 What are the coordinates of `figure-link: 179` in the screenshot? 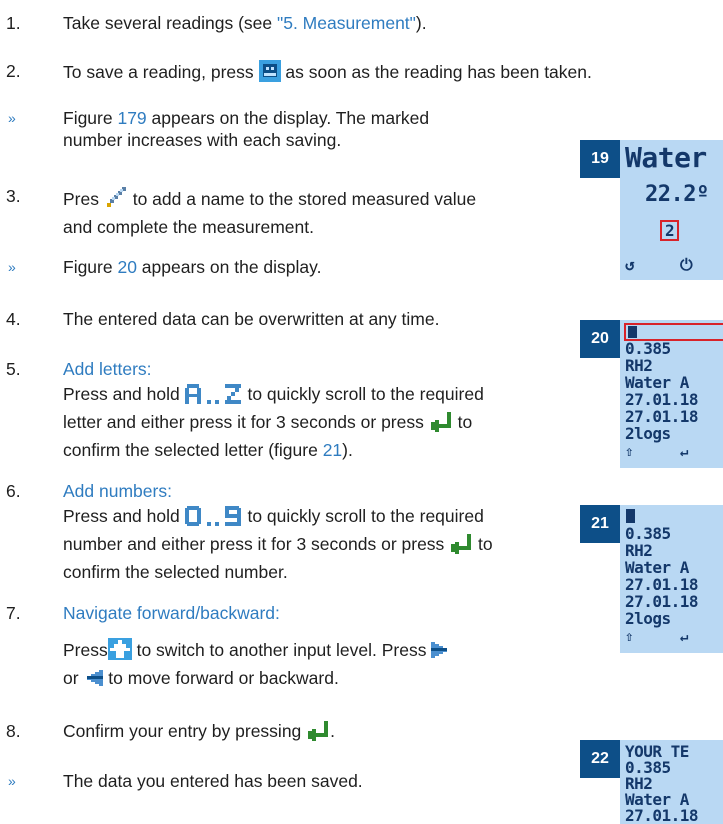 It's located at (131, 118).